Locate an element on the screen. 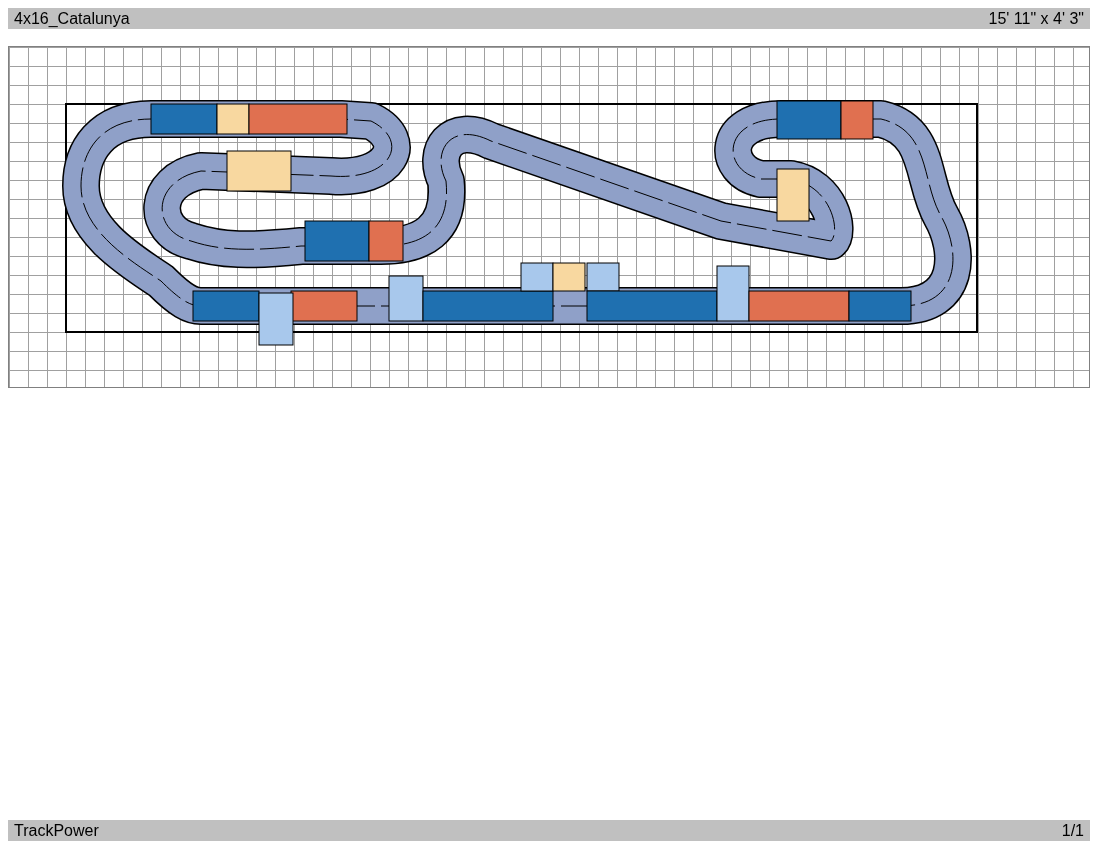 The height and width of the screenshot is (850, 1098). layout-dimensions: 15' 11" x 4' 3" is located at coordinates (1036, 18).